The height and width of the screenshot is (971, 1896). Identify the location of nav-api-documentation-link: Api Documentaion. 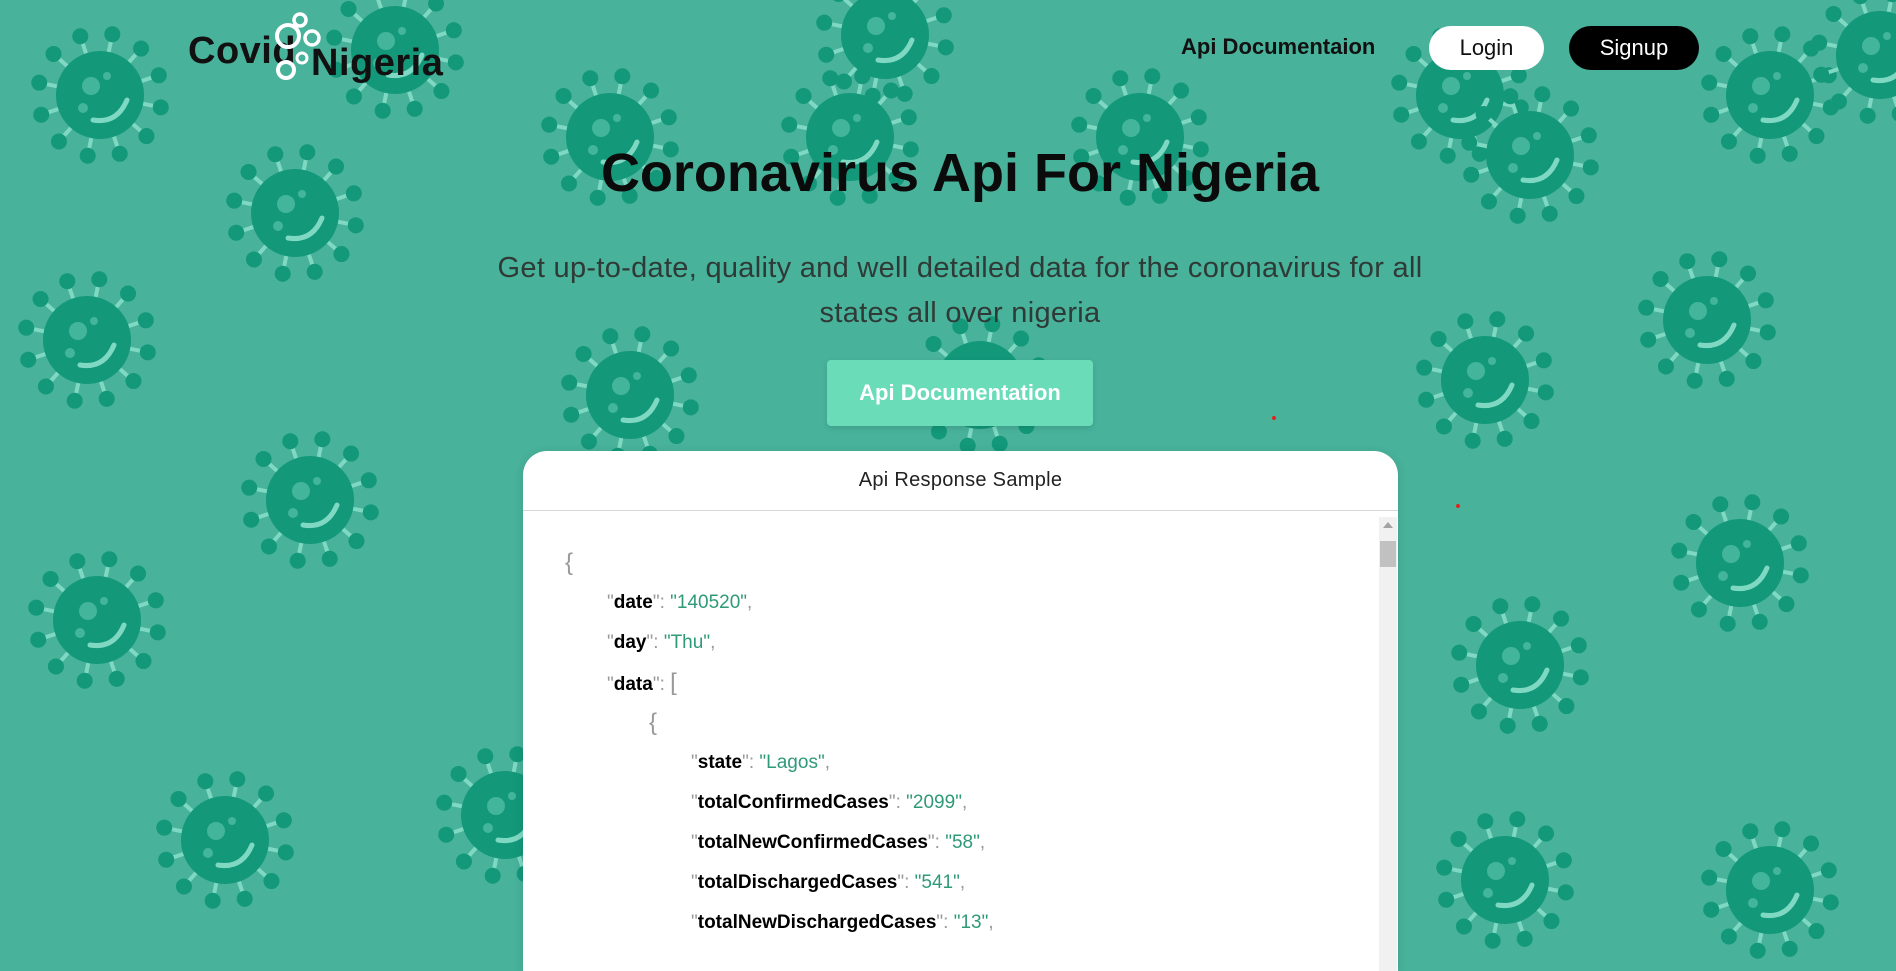
(1278, 47).